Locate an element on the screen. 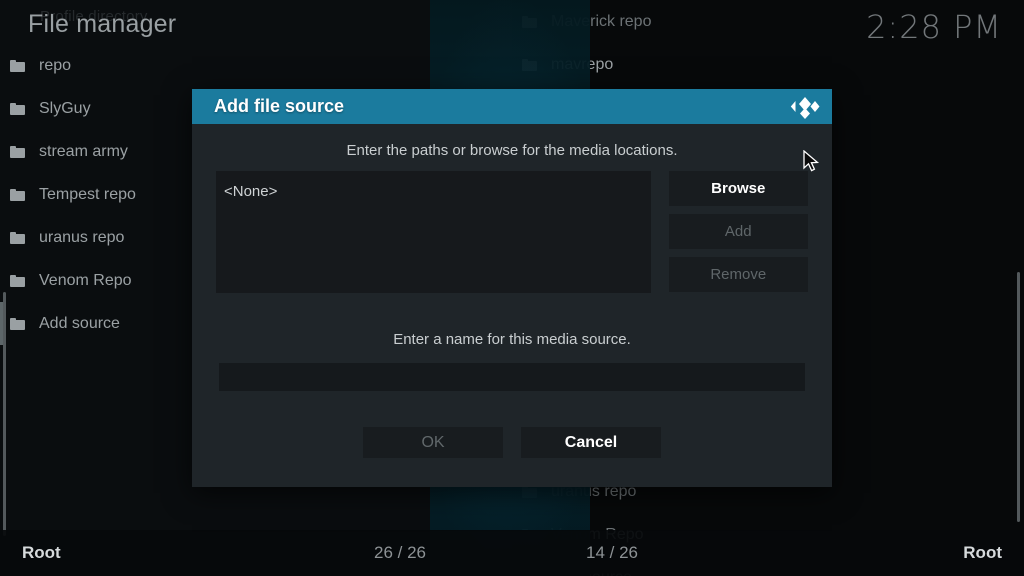 Image resolution: width=1024 pixels, height=576 pixels. add-button: Add is located at coordinates (738, 231).